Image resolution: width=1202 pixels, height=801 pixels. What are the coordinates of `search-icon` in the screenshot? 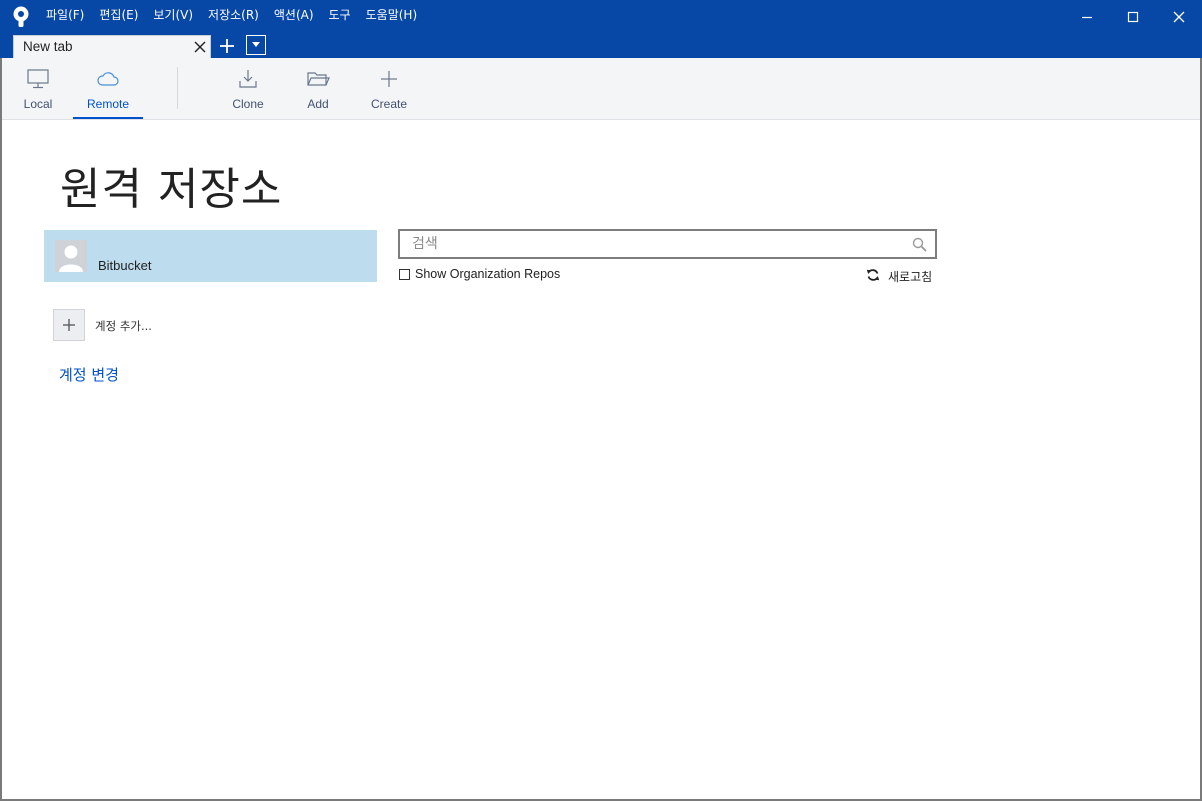 It's located at (919, 244).